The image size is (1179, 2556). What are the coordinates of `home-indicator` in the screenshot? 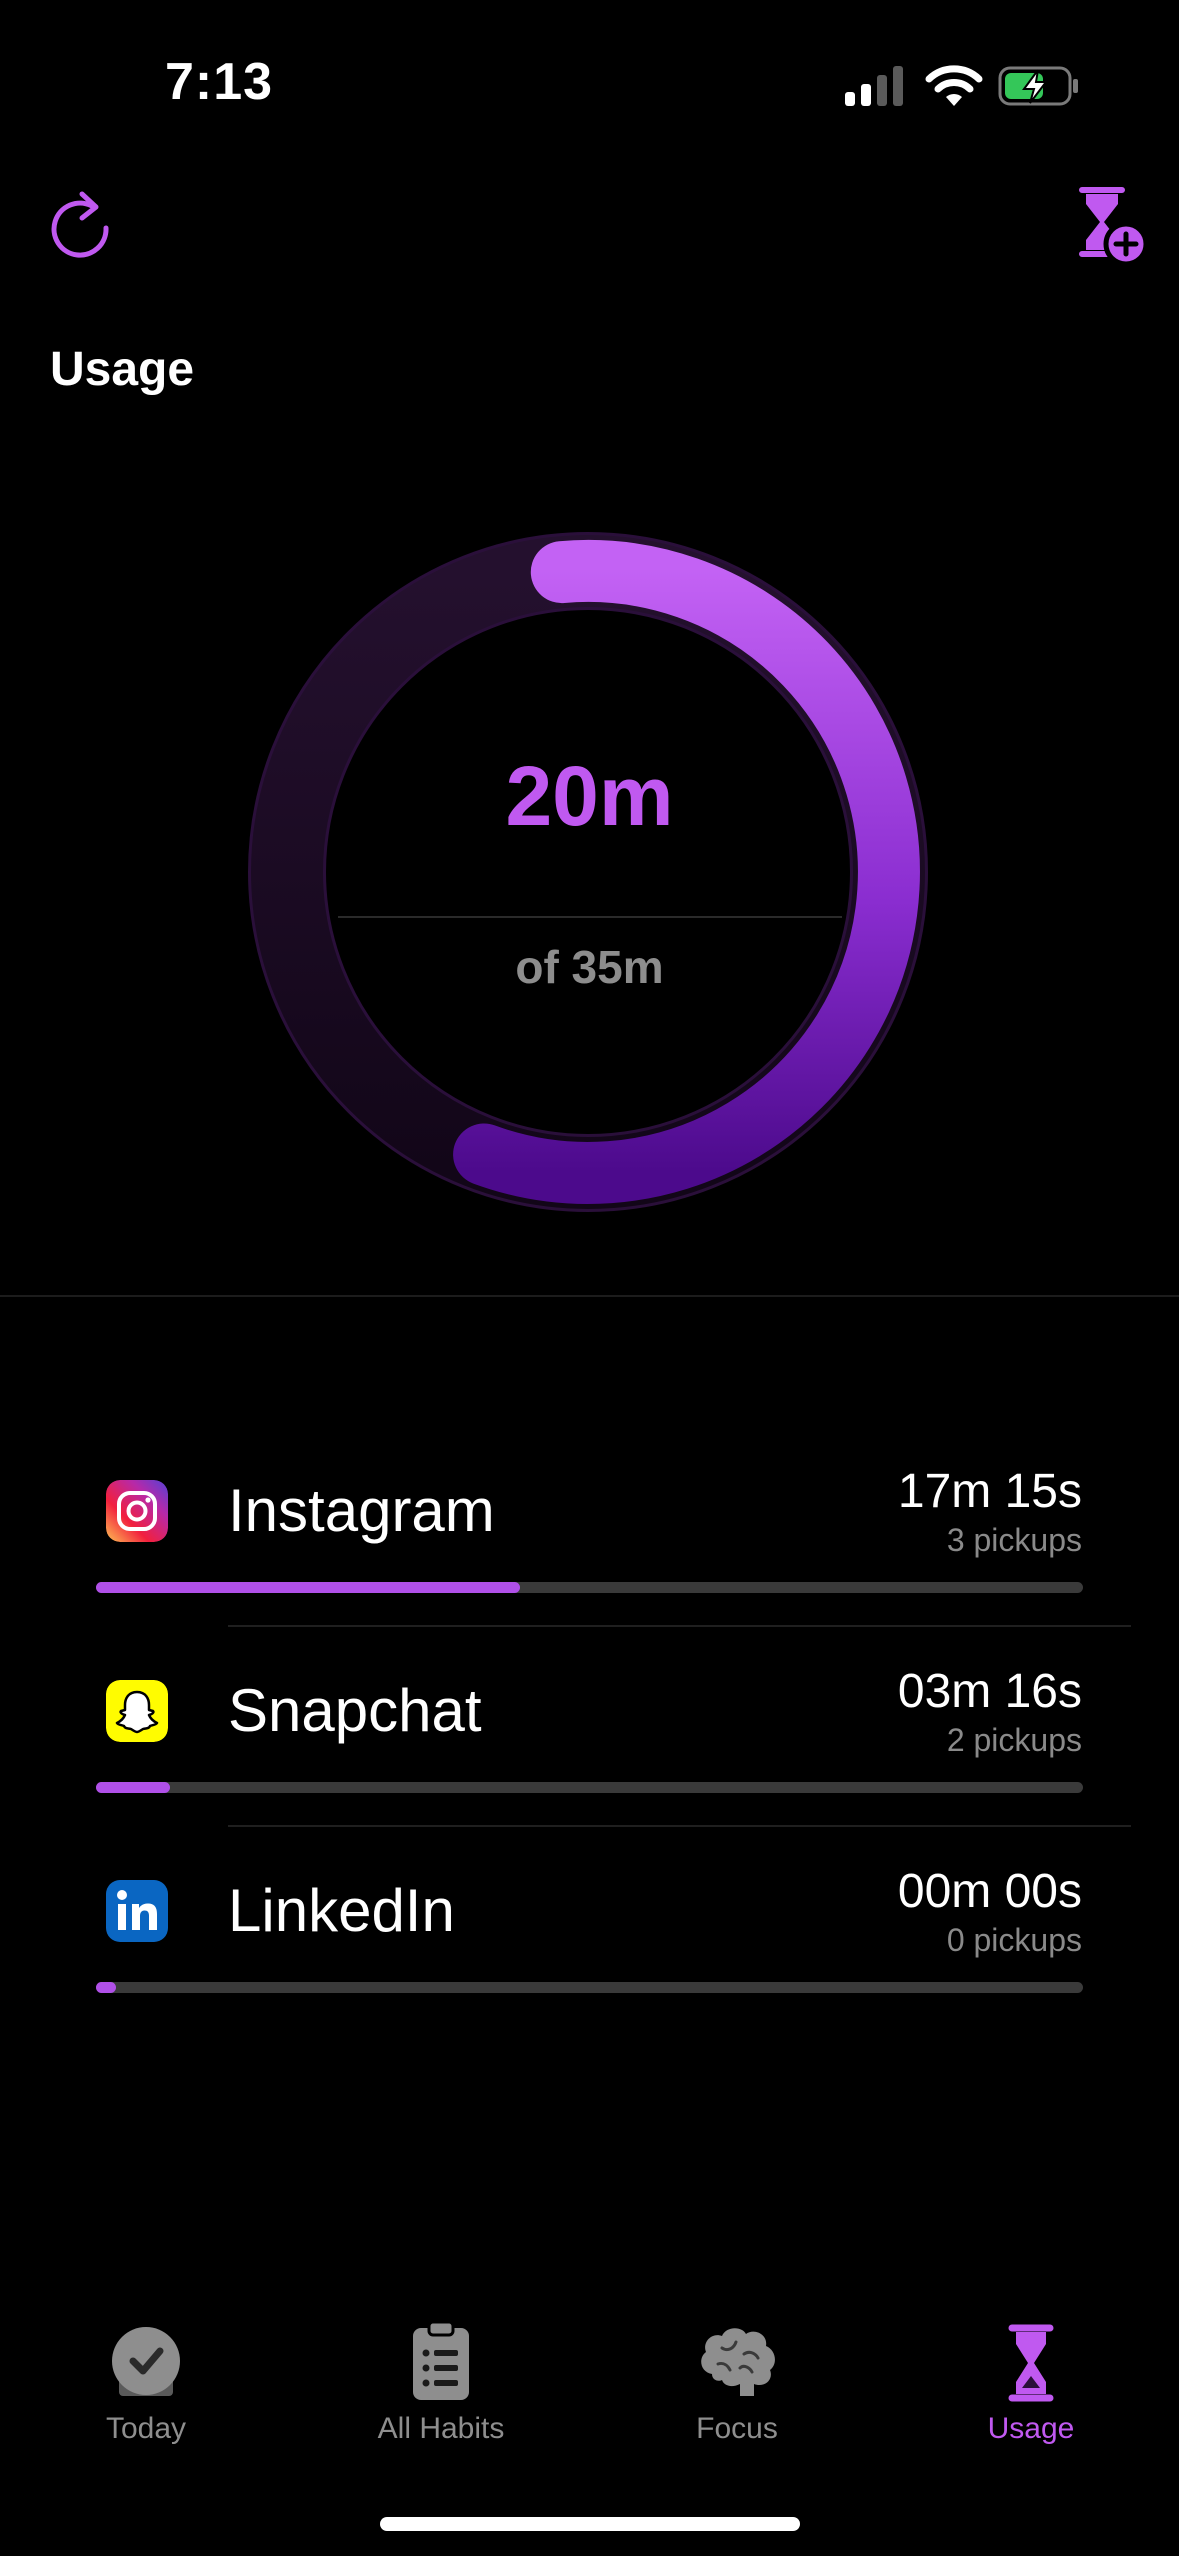 It's located at (590, 2524).